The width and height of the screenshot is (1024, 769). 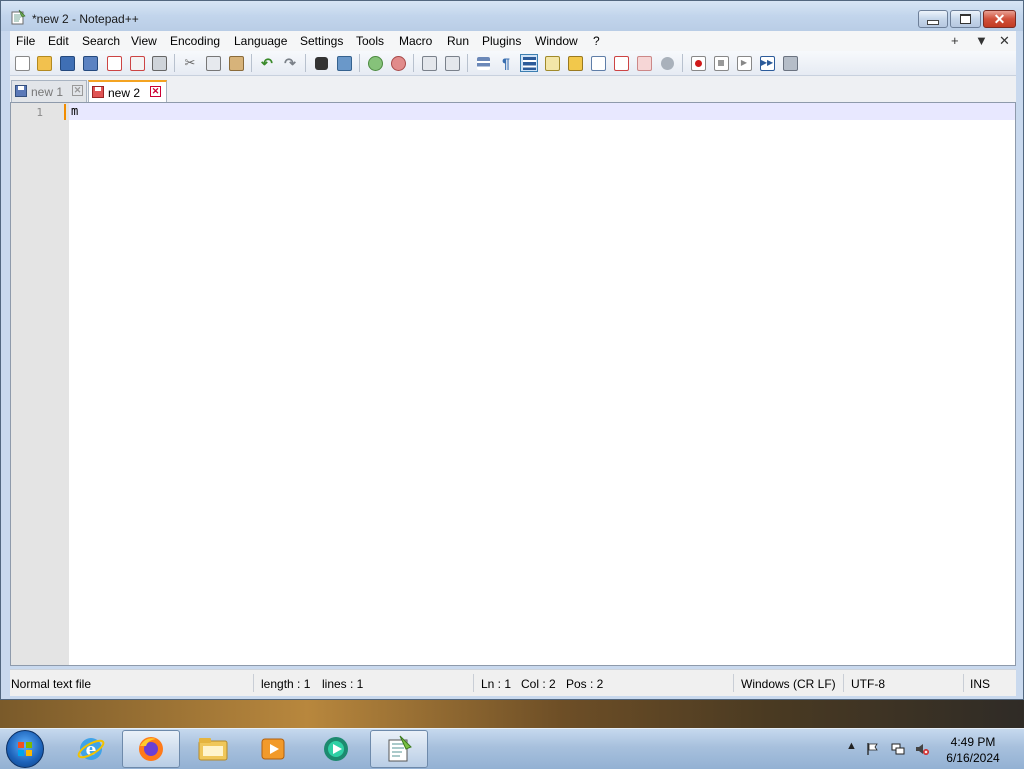 What do you see at coordinates (853, 747) in the screenshot?
I see `show-hidden-icons-button: ▲` at bounding box center [853, 747].